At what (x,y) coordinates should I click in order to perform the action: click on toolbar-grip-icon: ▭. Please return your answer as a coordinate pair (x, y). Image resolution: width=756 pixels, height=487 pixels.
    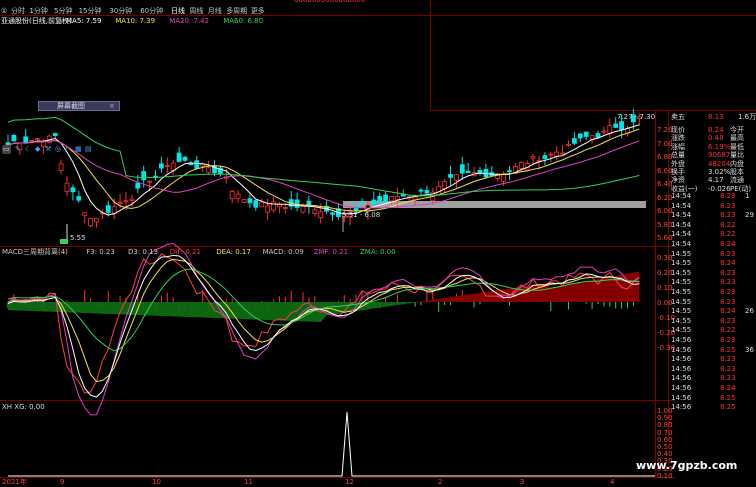
    Looking at the image, I should click on (6, 149).